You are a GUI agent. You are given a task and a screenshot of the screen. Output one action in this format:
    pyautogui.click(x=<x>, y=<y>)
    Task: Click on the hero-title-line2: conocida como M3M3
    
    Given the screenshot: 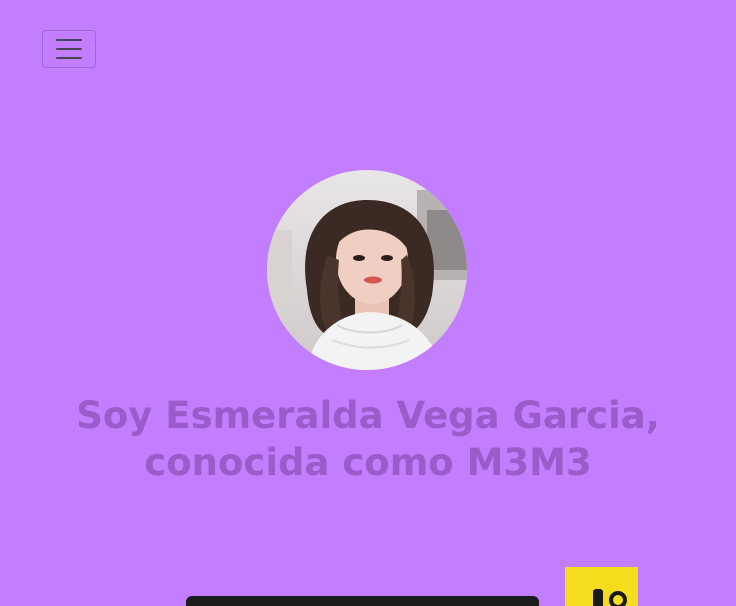 What is the action you would take?
    pyautogui.click(x=368, y=462)
    